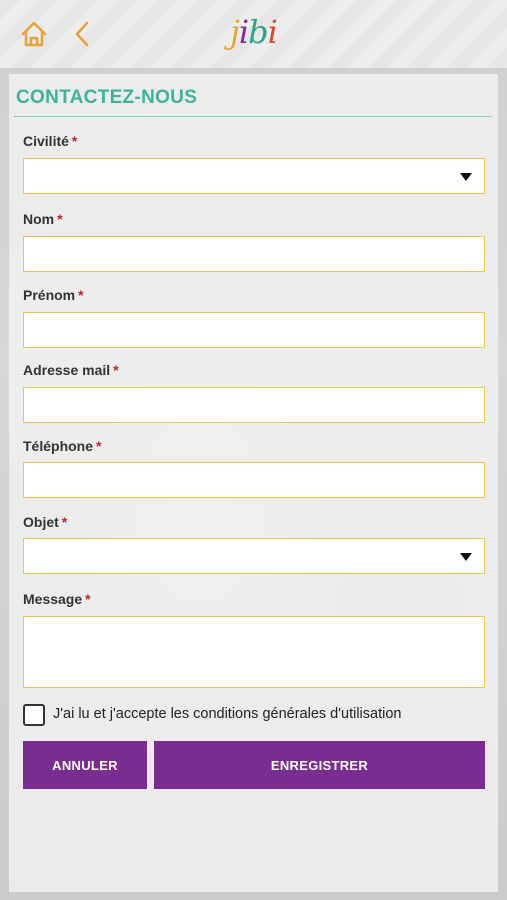 The width and height of the screenshot is (507, 900). Describe the element at coordinates (254, 254) in the screenshot. I see `nom-field` at that location.